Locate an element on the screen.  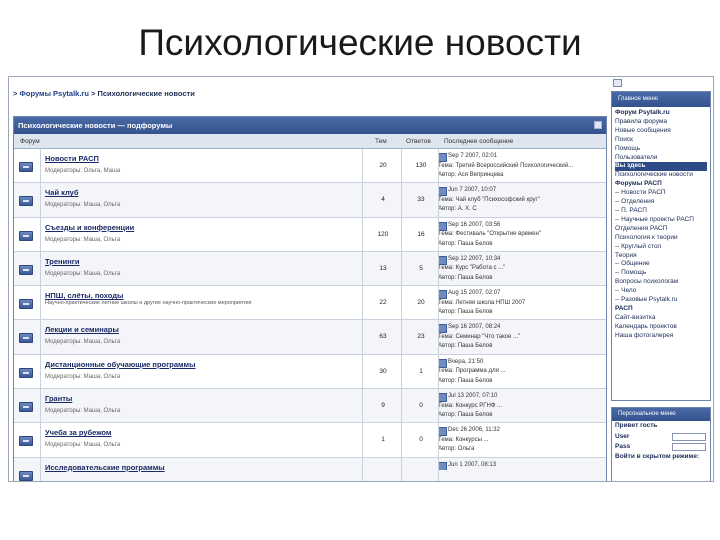
window-control-icon is located at coordinates (617, 83).